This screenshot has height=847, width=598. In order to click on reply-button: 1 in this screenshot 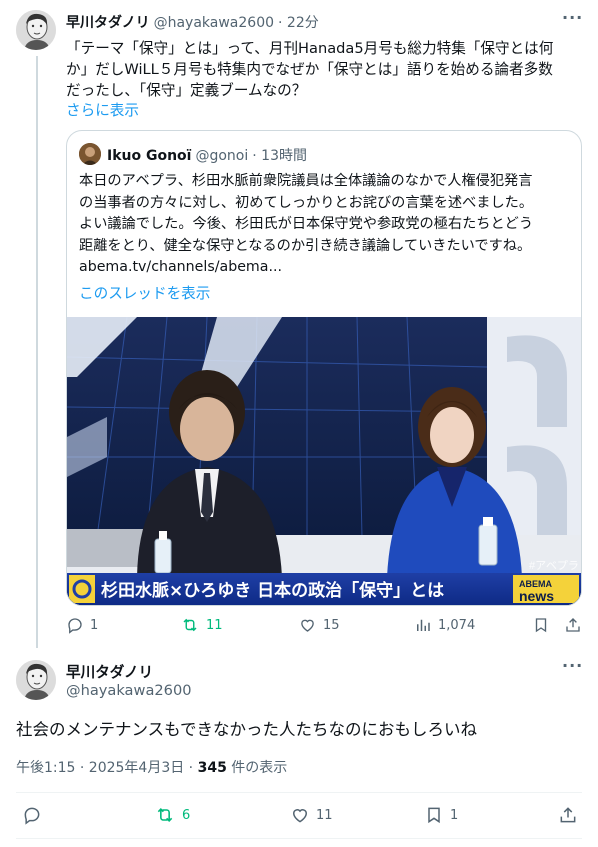, I will do `click(82, 625)`.